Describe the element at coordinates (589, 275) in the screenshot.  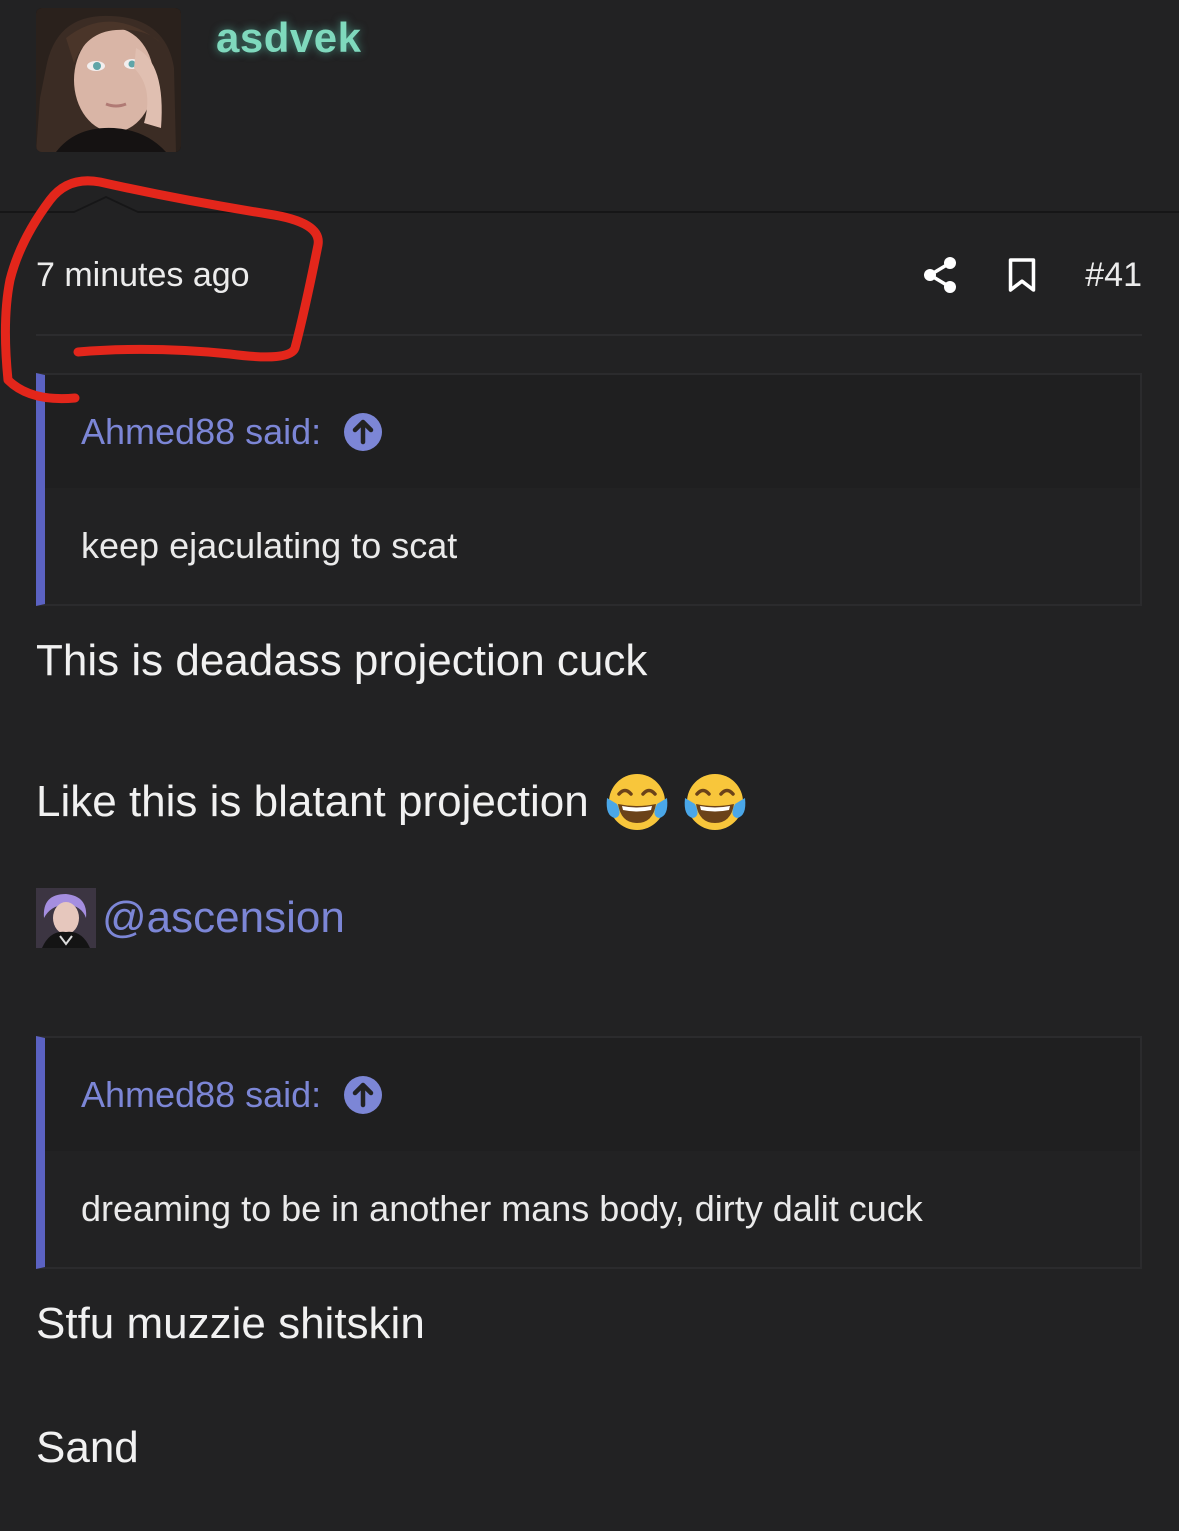
I see `post-meta-row: 7 minutes ago #41` at that location.